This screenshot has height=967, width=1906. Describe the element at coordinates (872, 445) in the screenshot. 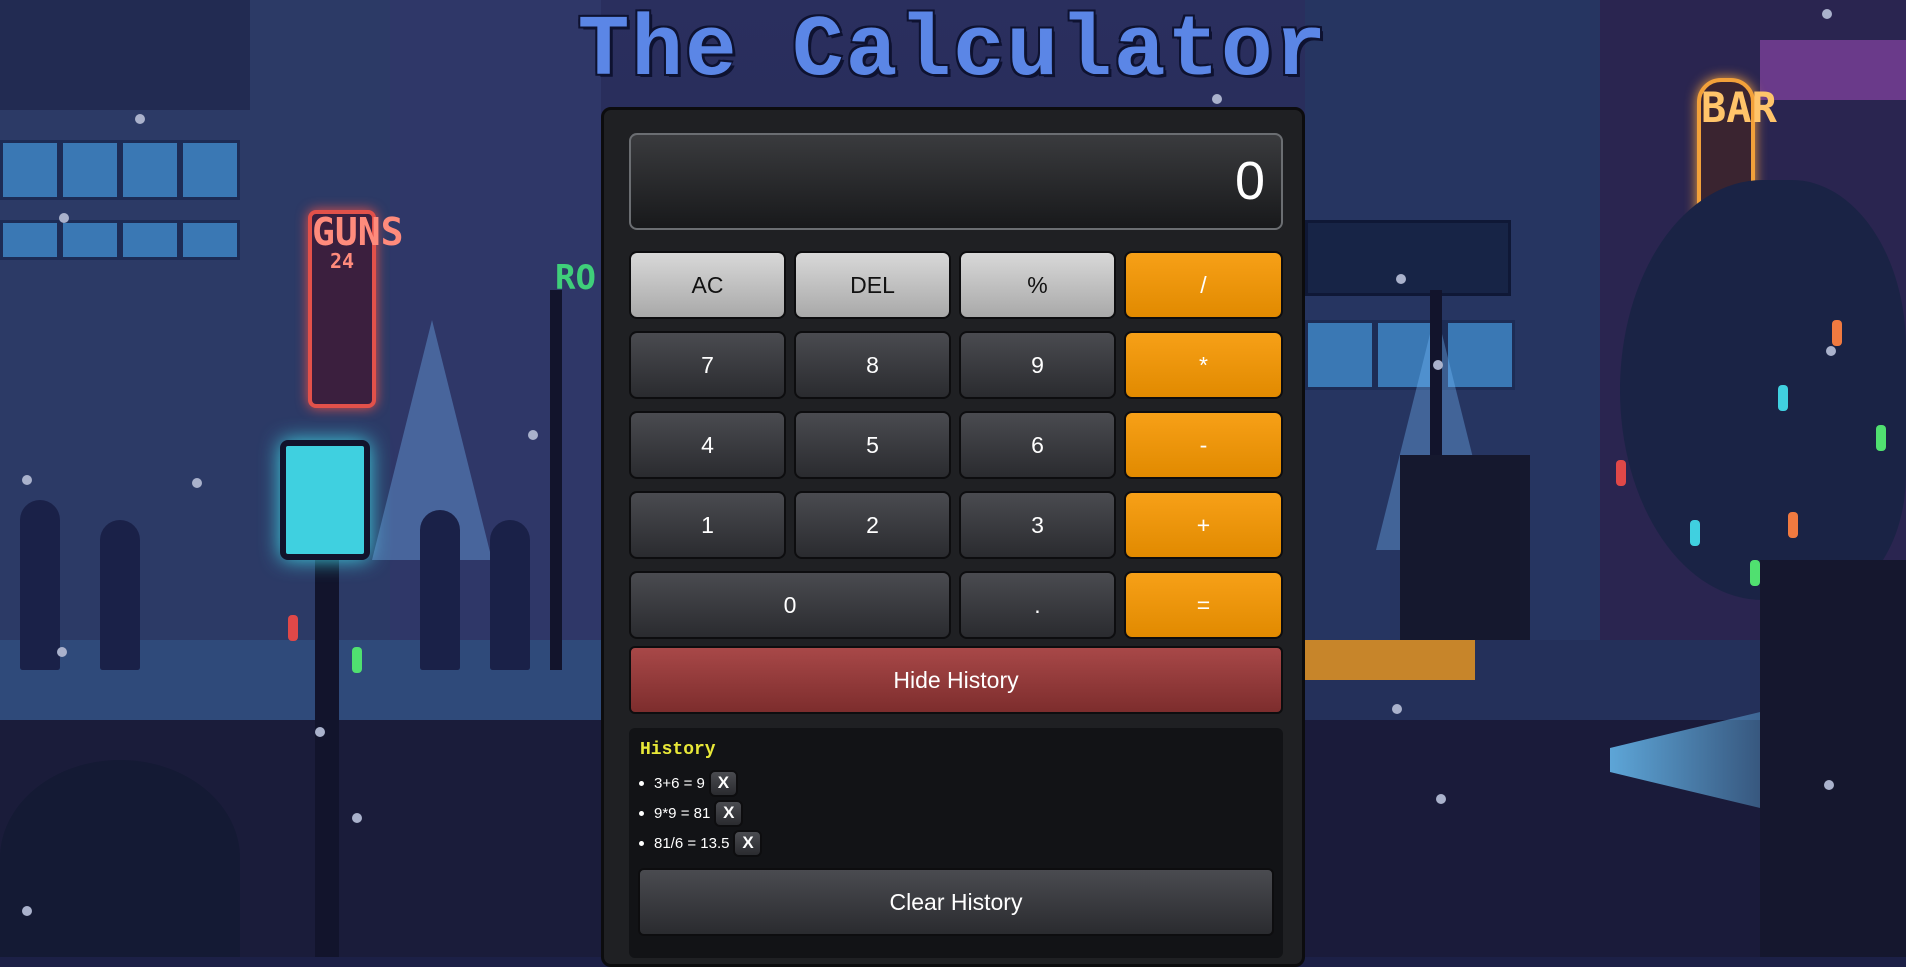

I see `digit-5-button: 5` at that location.